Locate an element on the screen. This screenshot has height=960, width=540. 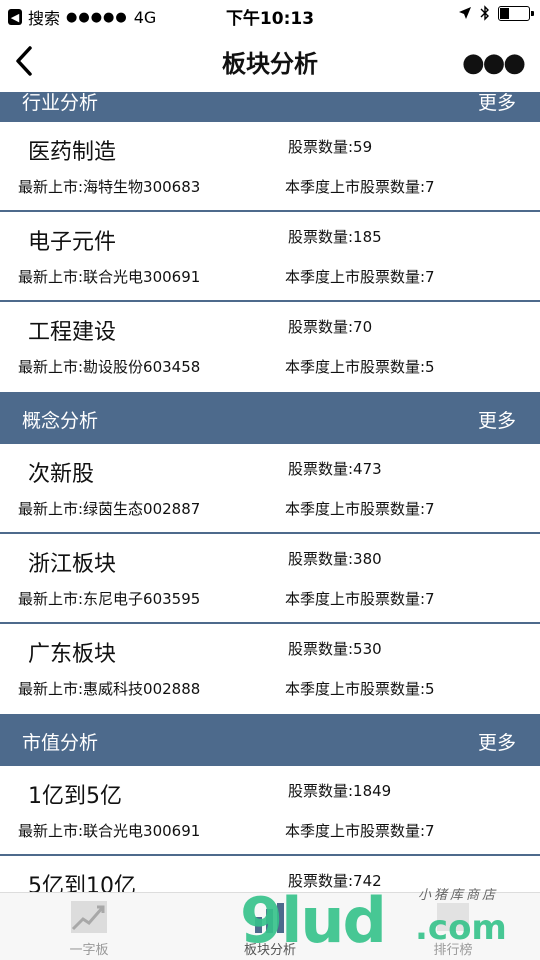
battery-icon is located at coordinates (516, 13).